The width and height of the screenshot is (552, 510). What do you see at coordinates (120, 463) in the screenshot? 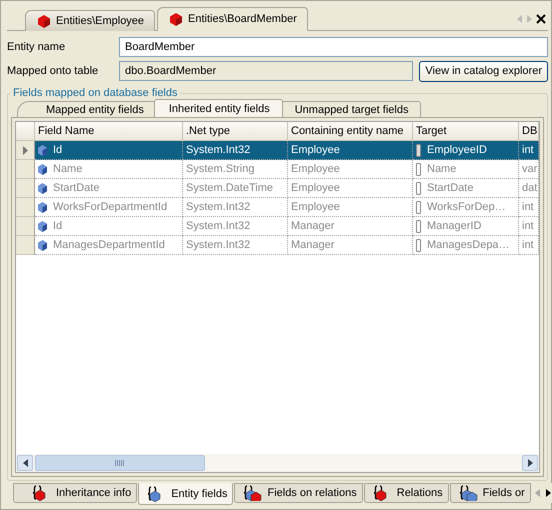
I see `grip-icon` at bounding box center [120, 463].